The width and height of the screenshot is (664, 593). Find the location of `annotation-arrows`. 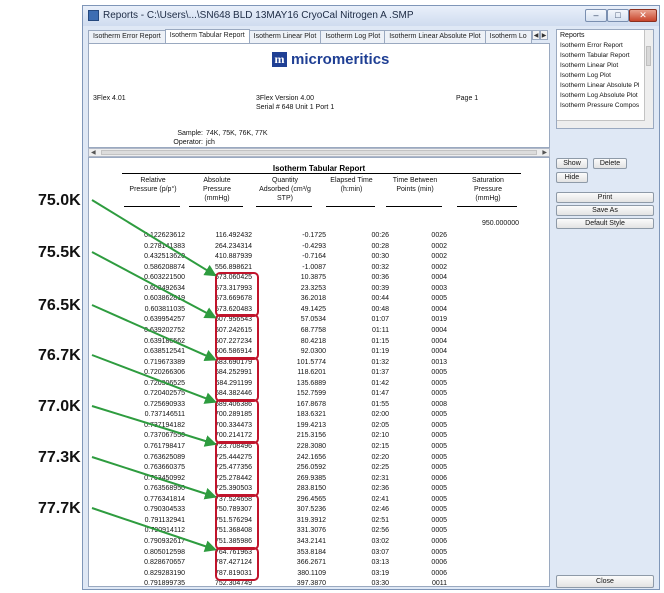

annotation-arrows is located at coordinates (154, 375).